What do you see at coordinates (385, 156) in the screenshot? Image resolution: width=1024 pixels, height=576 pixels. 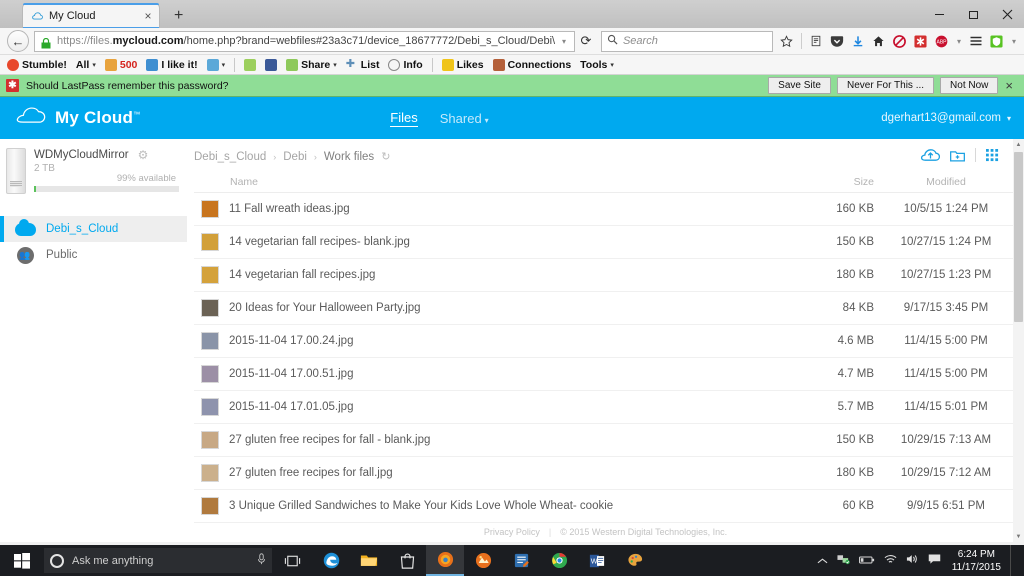 I see `refresh-icon: ↻` at bounding box center [385, 156].